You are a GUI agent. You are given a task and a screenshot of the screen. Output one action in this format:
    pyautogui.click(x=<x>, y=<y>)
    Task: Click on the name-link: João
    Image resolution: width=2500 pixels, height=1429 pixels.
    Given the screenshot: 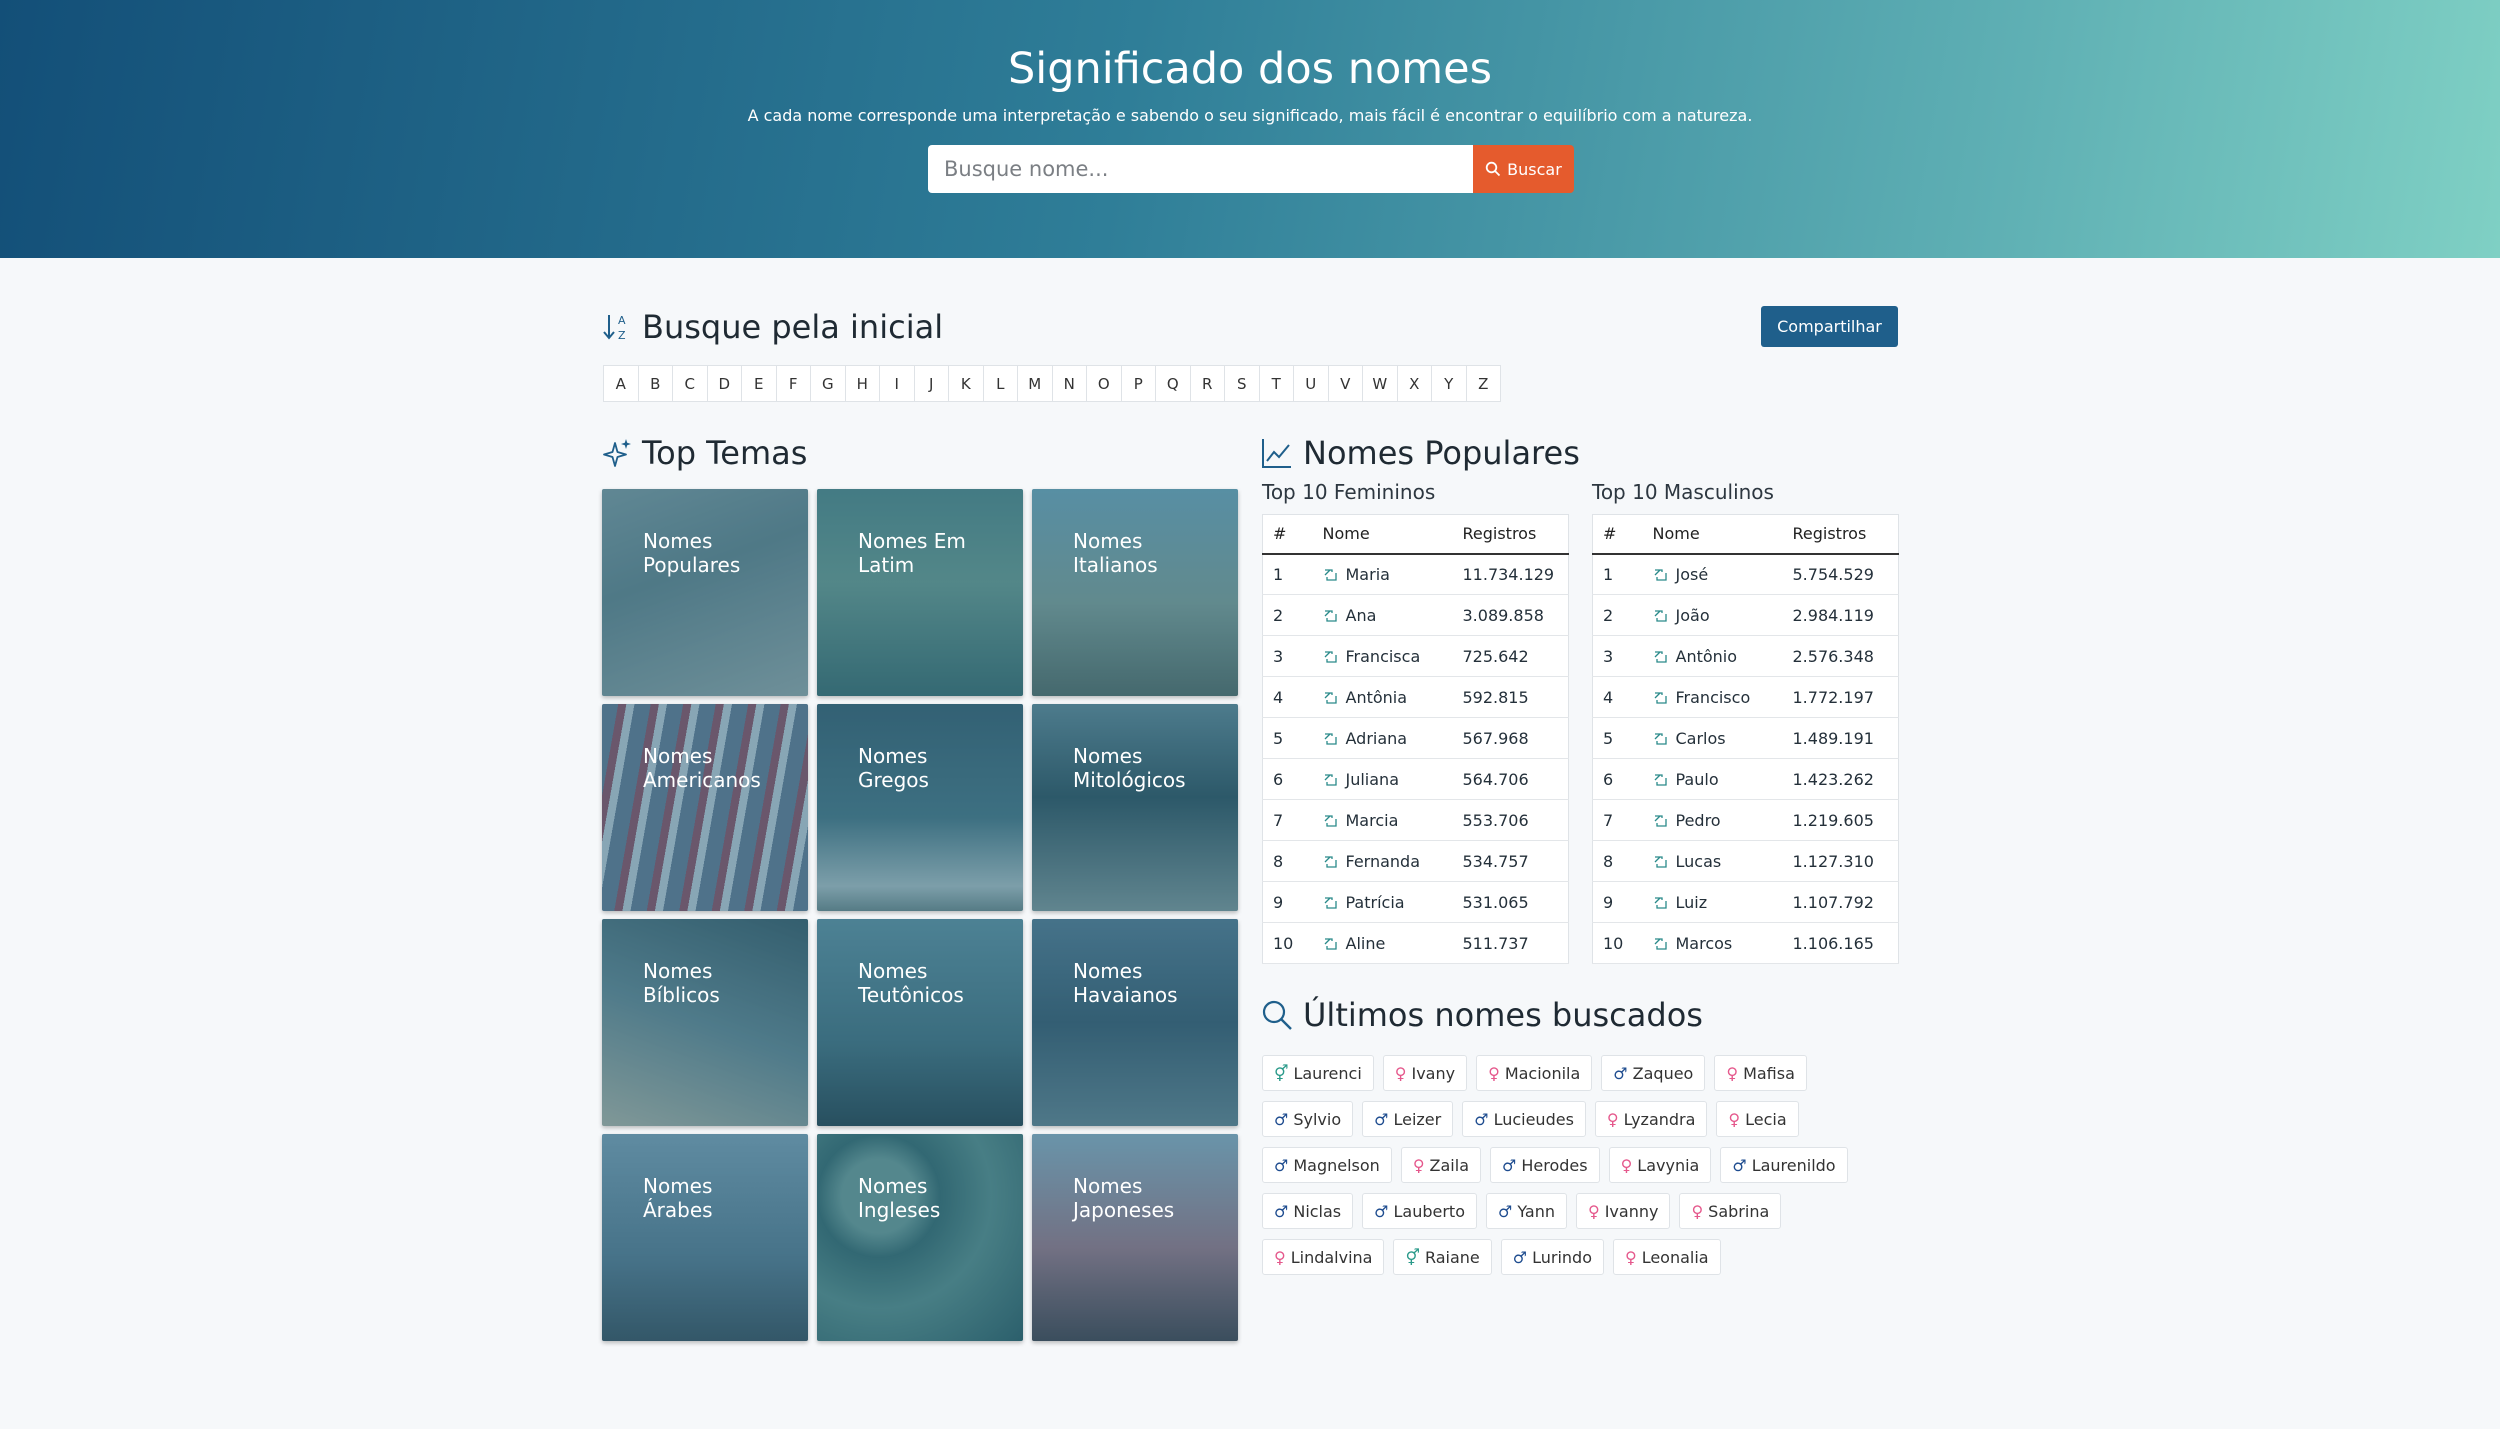 What is the action you would take?
    pyautogui.click(x=1693, y=615)
    